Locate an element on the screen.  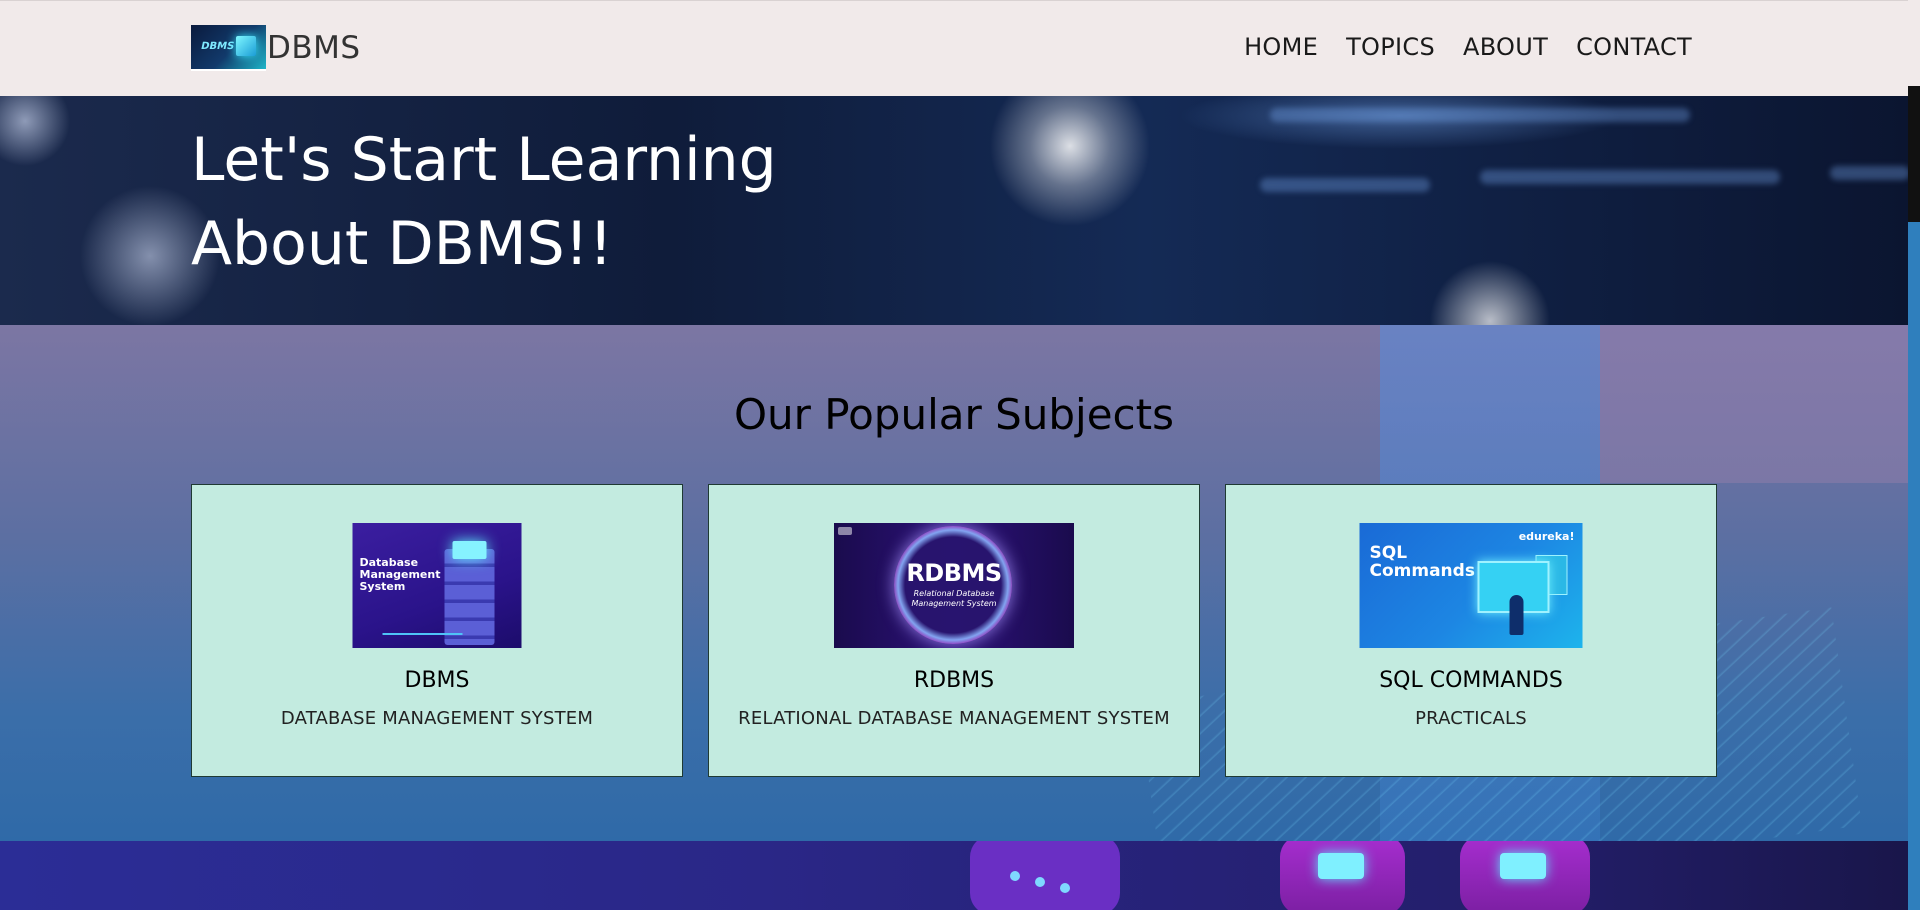
circuit-line-icon is located at coordinates (422, 634).